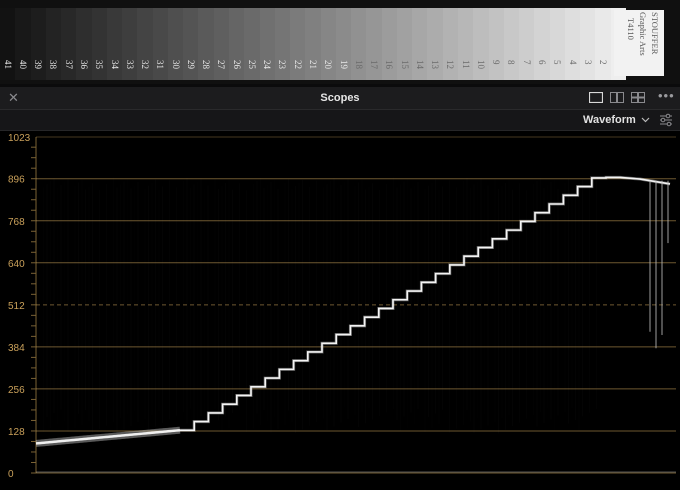  Describe the element at coordinates (404, 64) in the screenshot. I see `wedge-step-number: 15` at that location.